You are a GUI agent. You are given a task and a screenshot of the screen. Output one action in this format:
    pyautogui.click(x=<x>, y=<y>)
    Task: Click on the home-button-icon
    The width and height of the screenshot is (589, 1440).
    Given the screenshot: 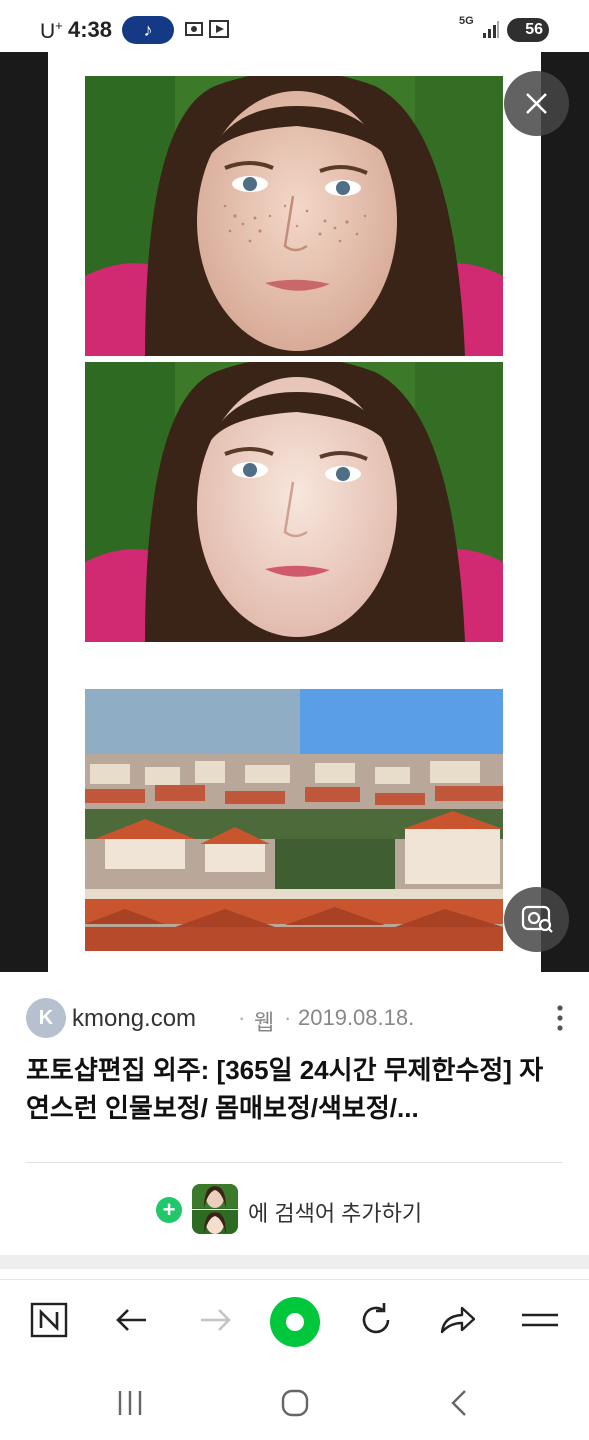 What is the action you would take?
    pyautogui.click(x=295, y=1403)
    